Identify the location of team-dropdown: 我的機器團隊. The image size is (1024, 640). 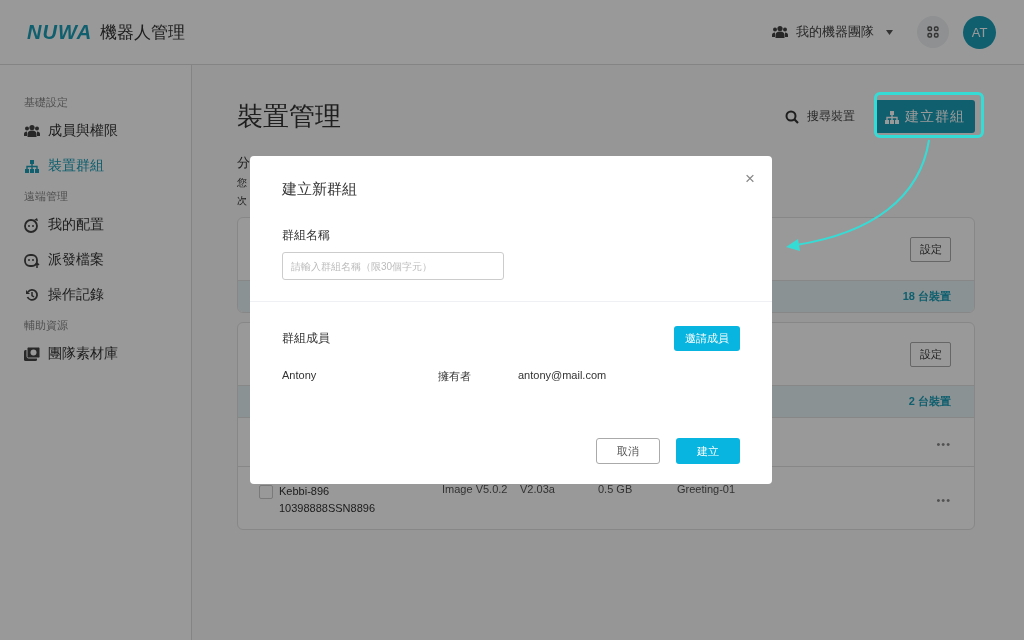
(832, 32).